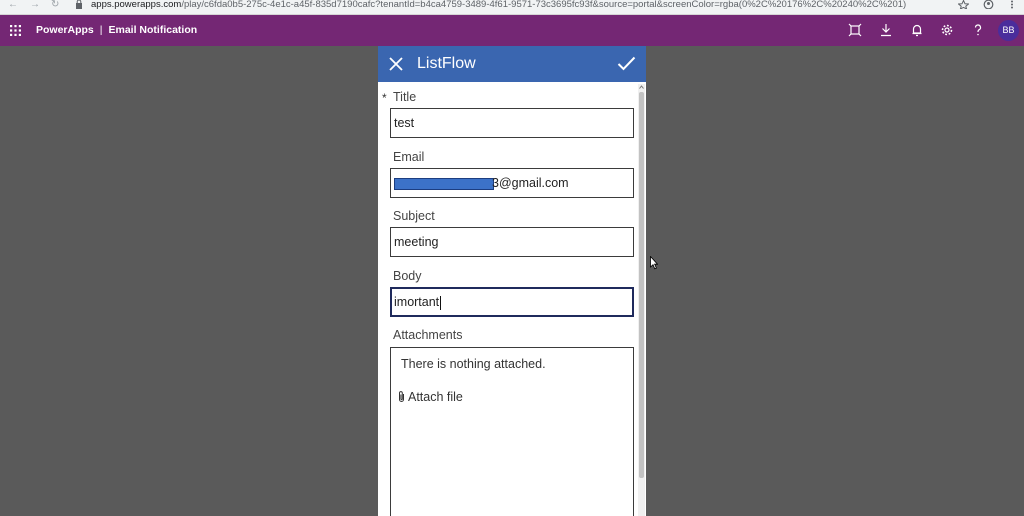  Describe the element at coordinates (384, 98) in the screenshot. I see `required-marker: *` at that location.